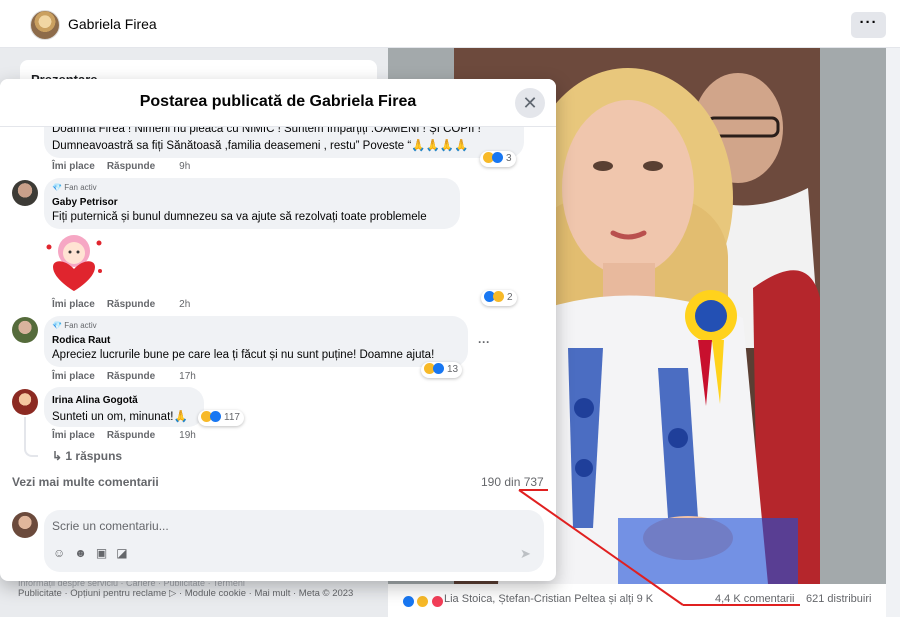  What do you see at coordinates (121, 553) in the screenshot?
I see `sticker-icon: ◪` at bounding box center [121, 553].